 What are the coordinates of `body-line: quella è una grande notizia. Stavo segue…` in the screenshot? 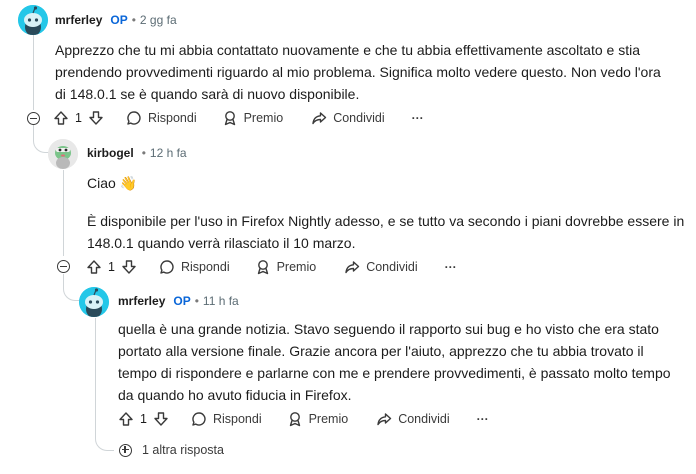 It's located at (388, 329).